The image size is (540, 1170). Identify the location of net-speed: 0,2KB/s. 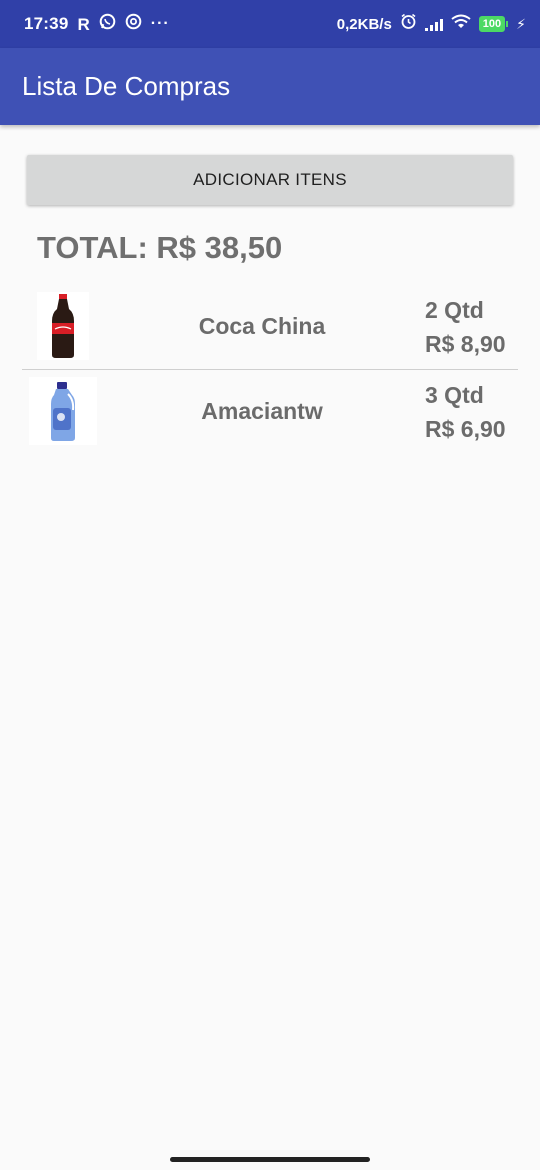
(364, 24).